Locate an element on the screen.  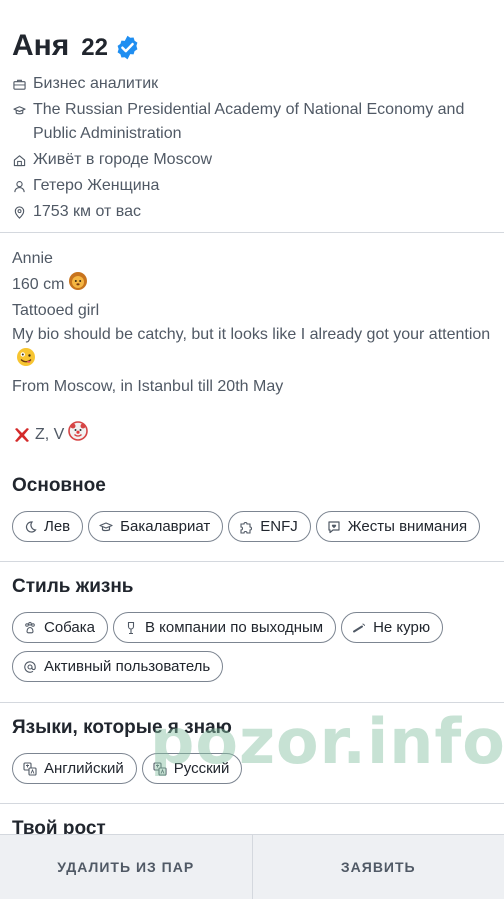
bio-line: Annie is located at coordinates (32, 258).